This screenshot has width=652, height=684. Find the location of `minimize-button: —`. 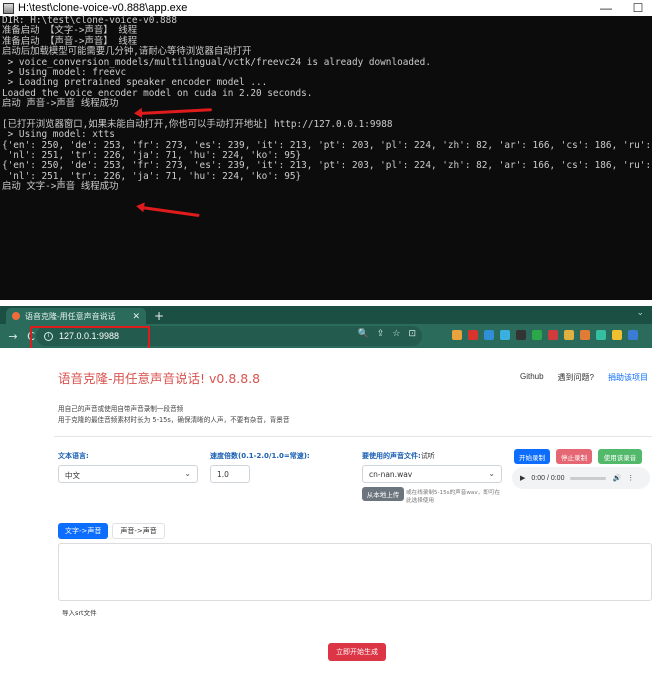

minimize-button: — is located at coordinates (606, 8).